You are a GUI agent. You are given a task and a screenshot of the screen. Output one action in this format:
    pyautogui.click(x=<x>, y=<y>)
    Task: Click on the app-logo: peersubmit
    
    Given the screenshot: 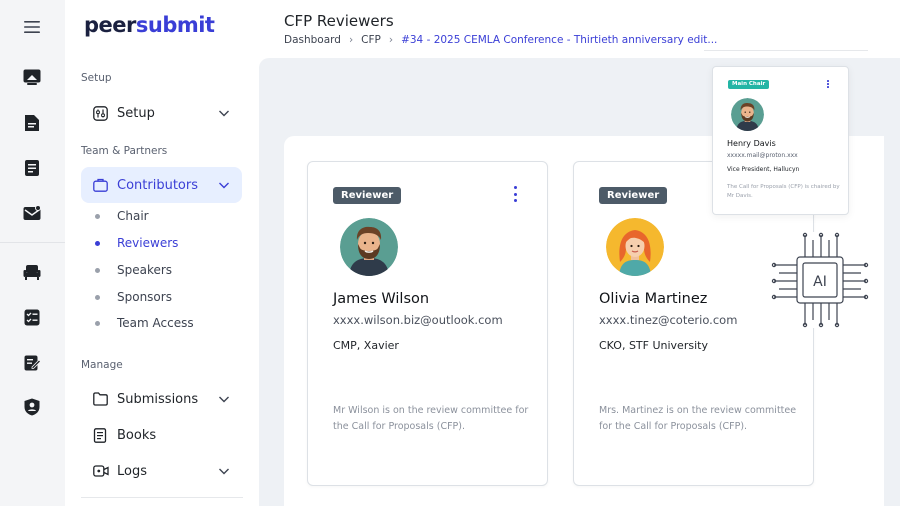 What is the action you would take?
    pyautogui.click(x=149, y=25)
    